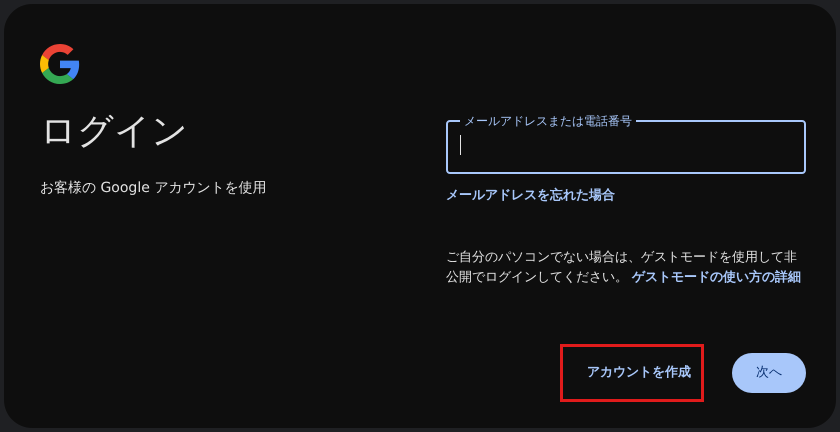  Describe the element at coordinates (624, 267) in the screenshot. I see `guest-mode-note: ご自分のパソコンでない場合は、ゲストモードを使用して非公開でログインしてください。 ゲストモードの使い方の詳細` at that location.